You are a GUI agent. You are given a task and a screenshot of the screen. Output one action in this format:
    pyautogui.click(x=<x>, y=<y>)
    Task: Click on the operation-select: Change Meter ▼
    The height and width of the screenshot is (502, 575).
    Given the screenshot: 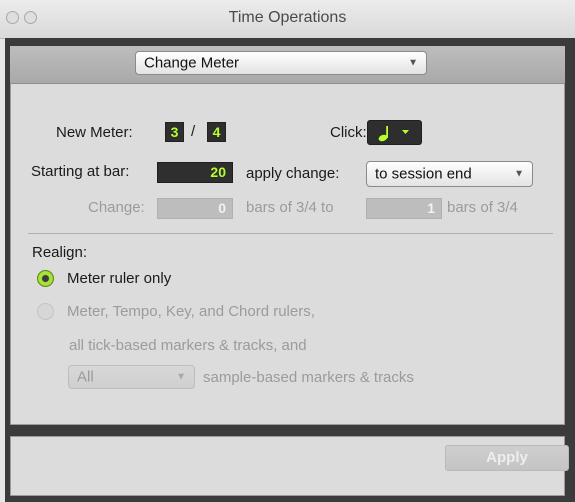 What is the action you would take?
    pyautogui.click(x=281, y=63)
    